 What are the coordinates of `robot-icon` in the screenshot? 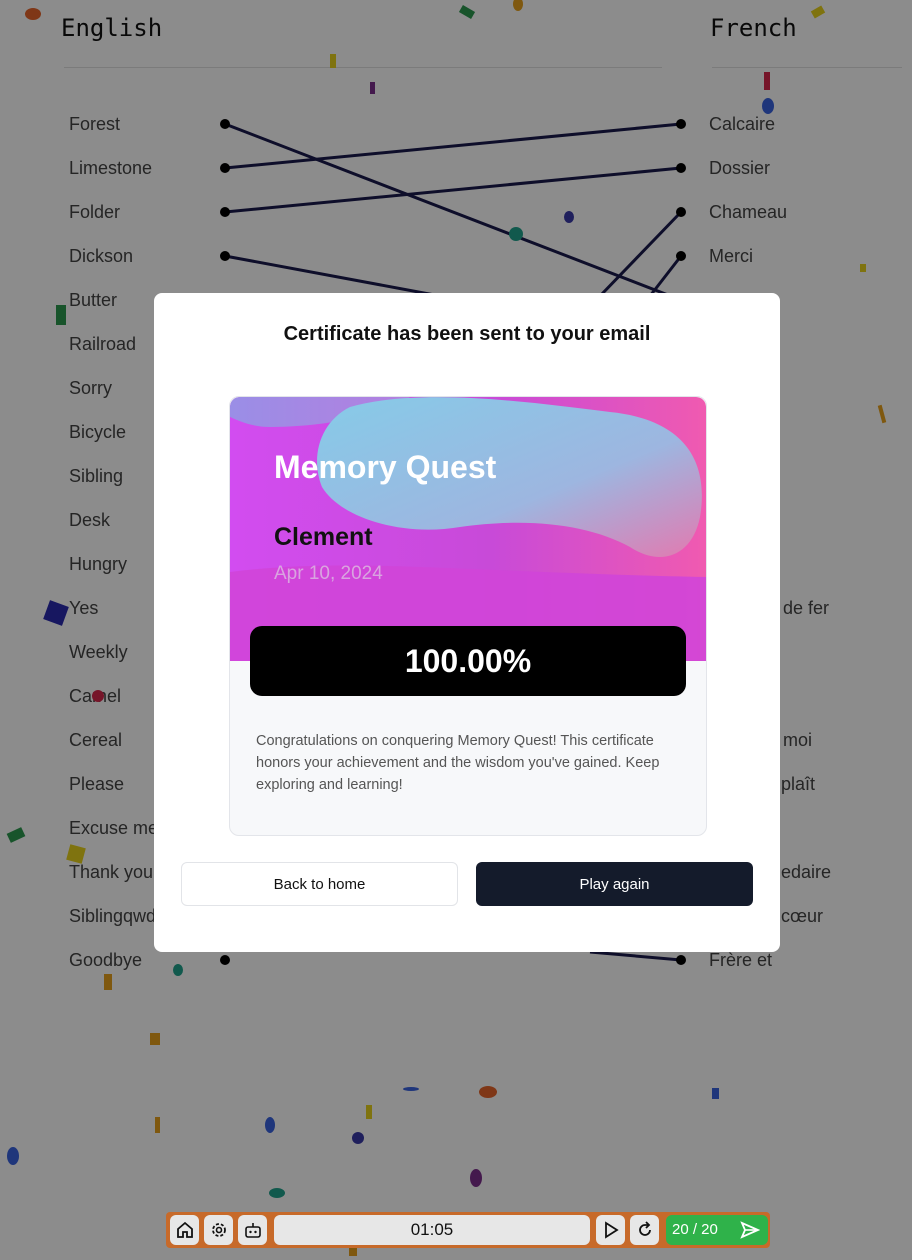 It's located at (252, 1230).